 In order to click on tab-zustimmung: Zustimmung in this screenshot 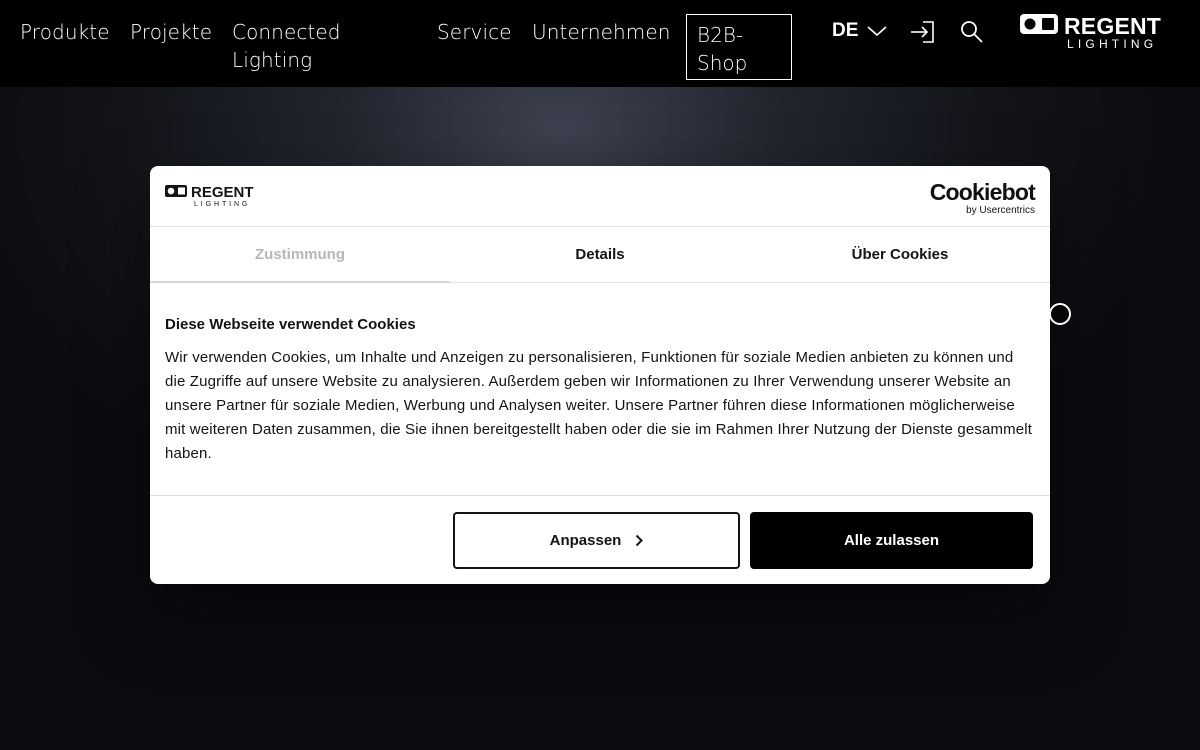, I will do `click(300, 255)`.